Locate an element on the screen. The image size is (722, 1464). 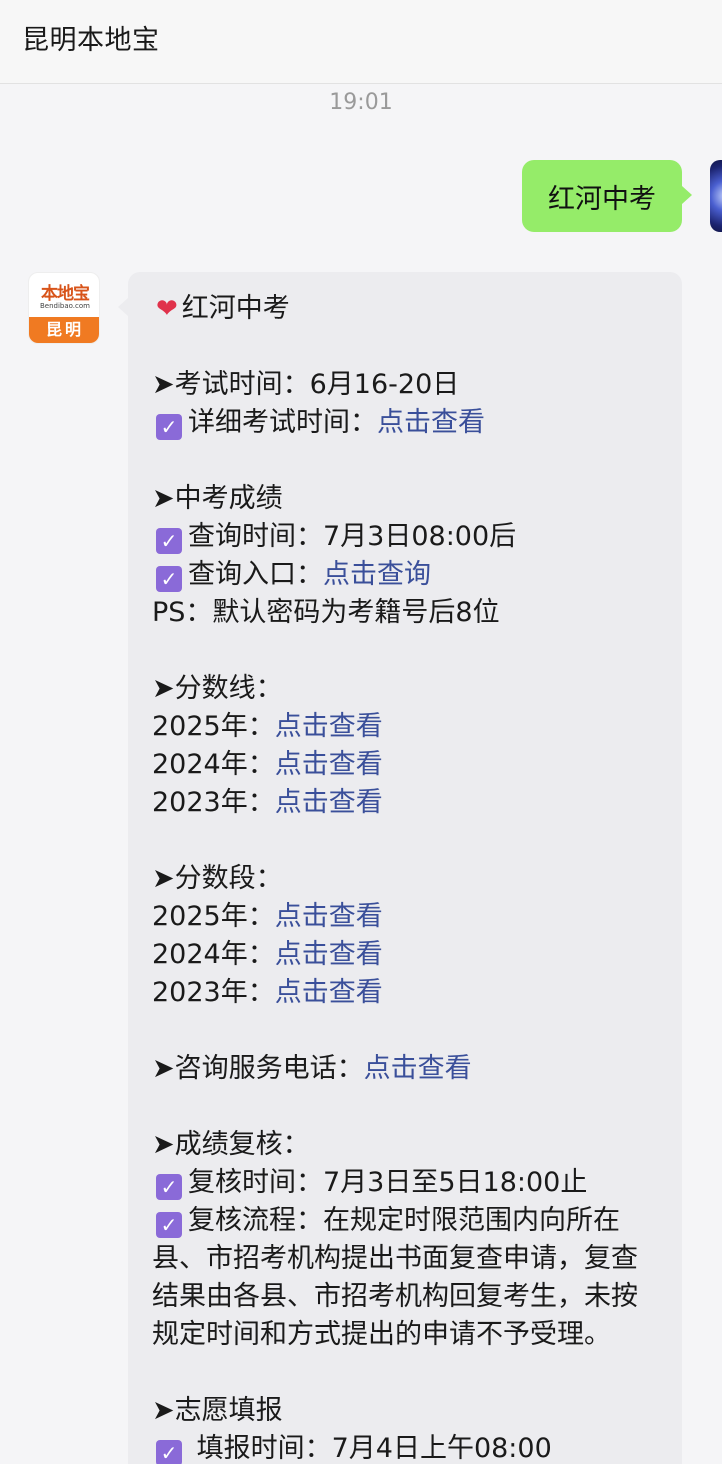
phone-link: 点击查看 is located at coordinates (418, 1068).